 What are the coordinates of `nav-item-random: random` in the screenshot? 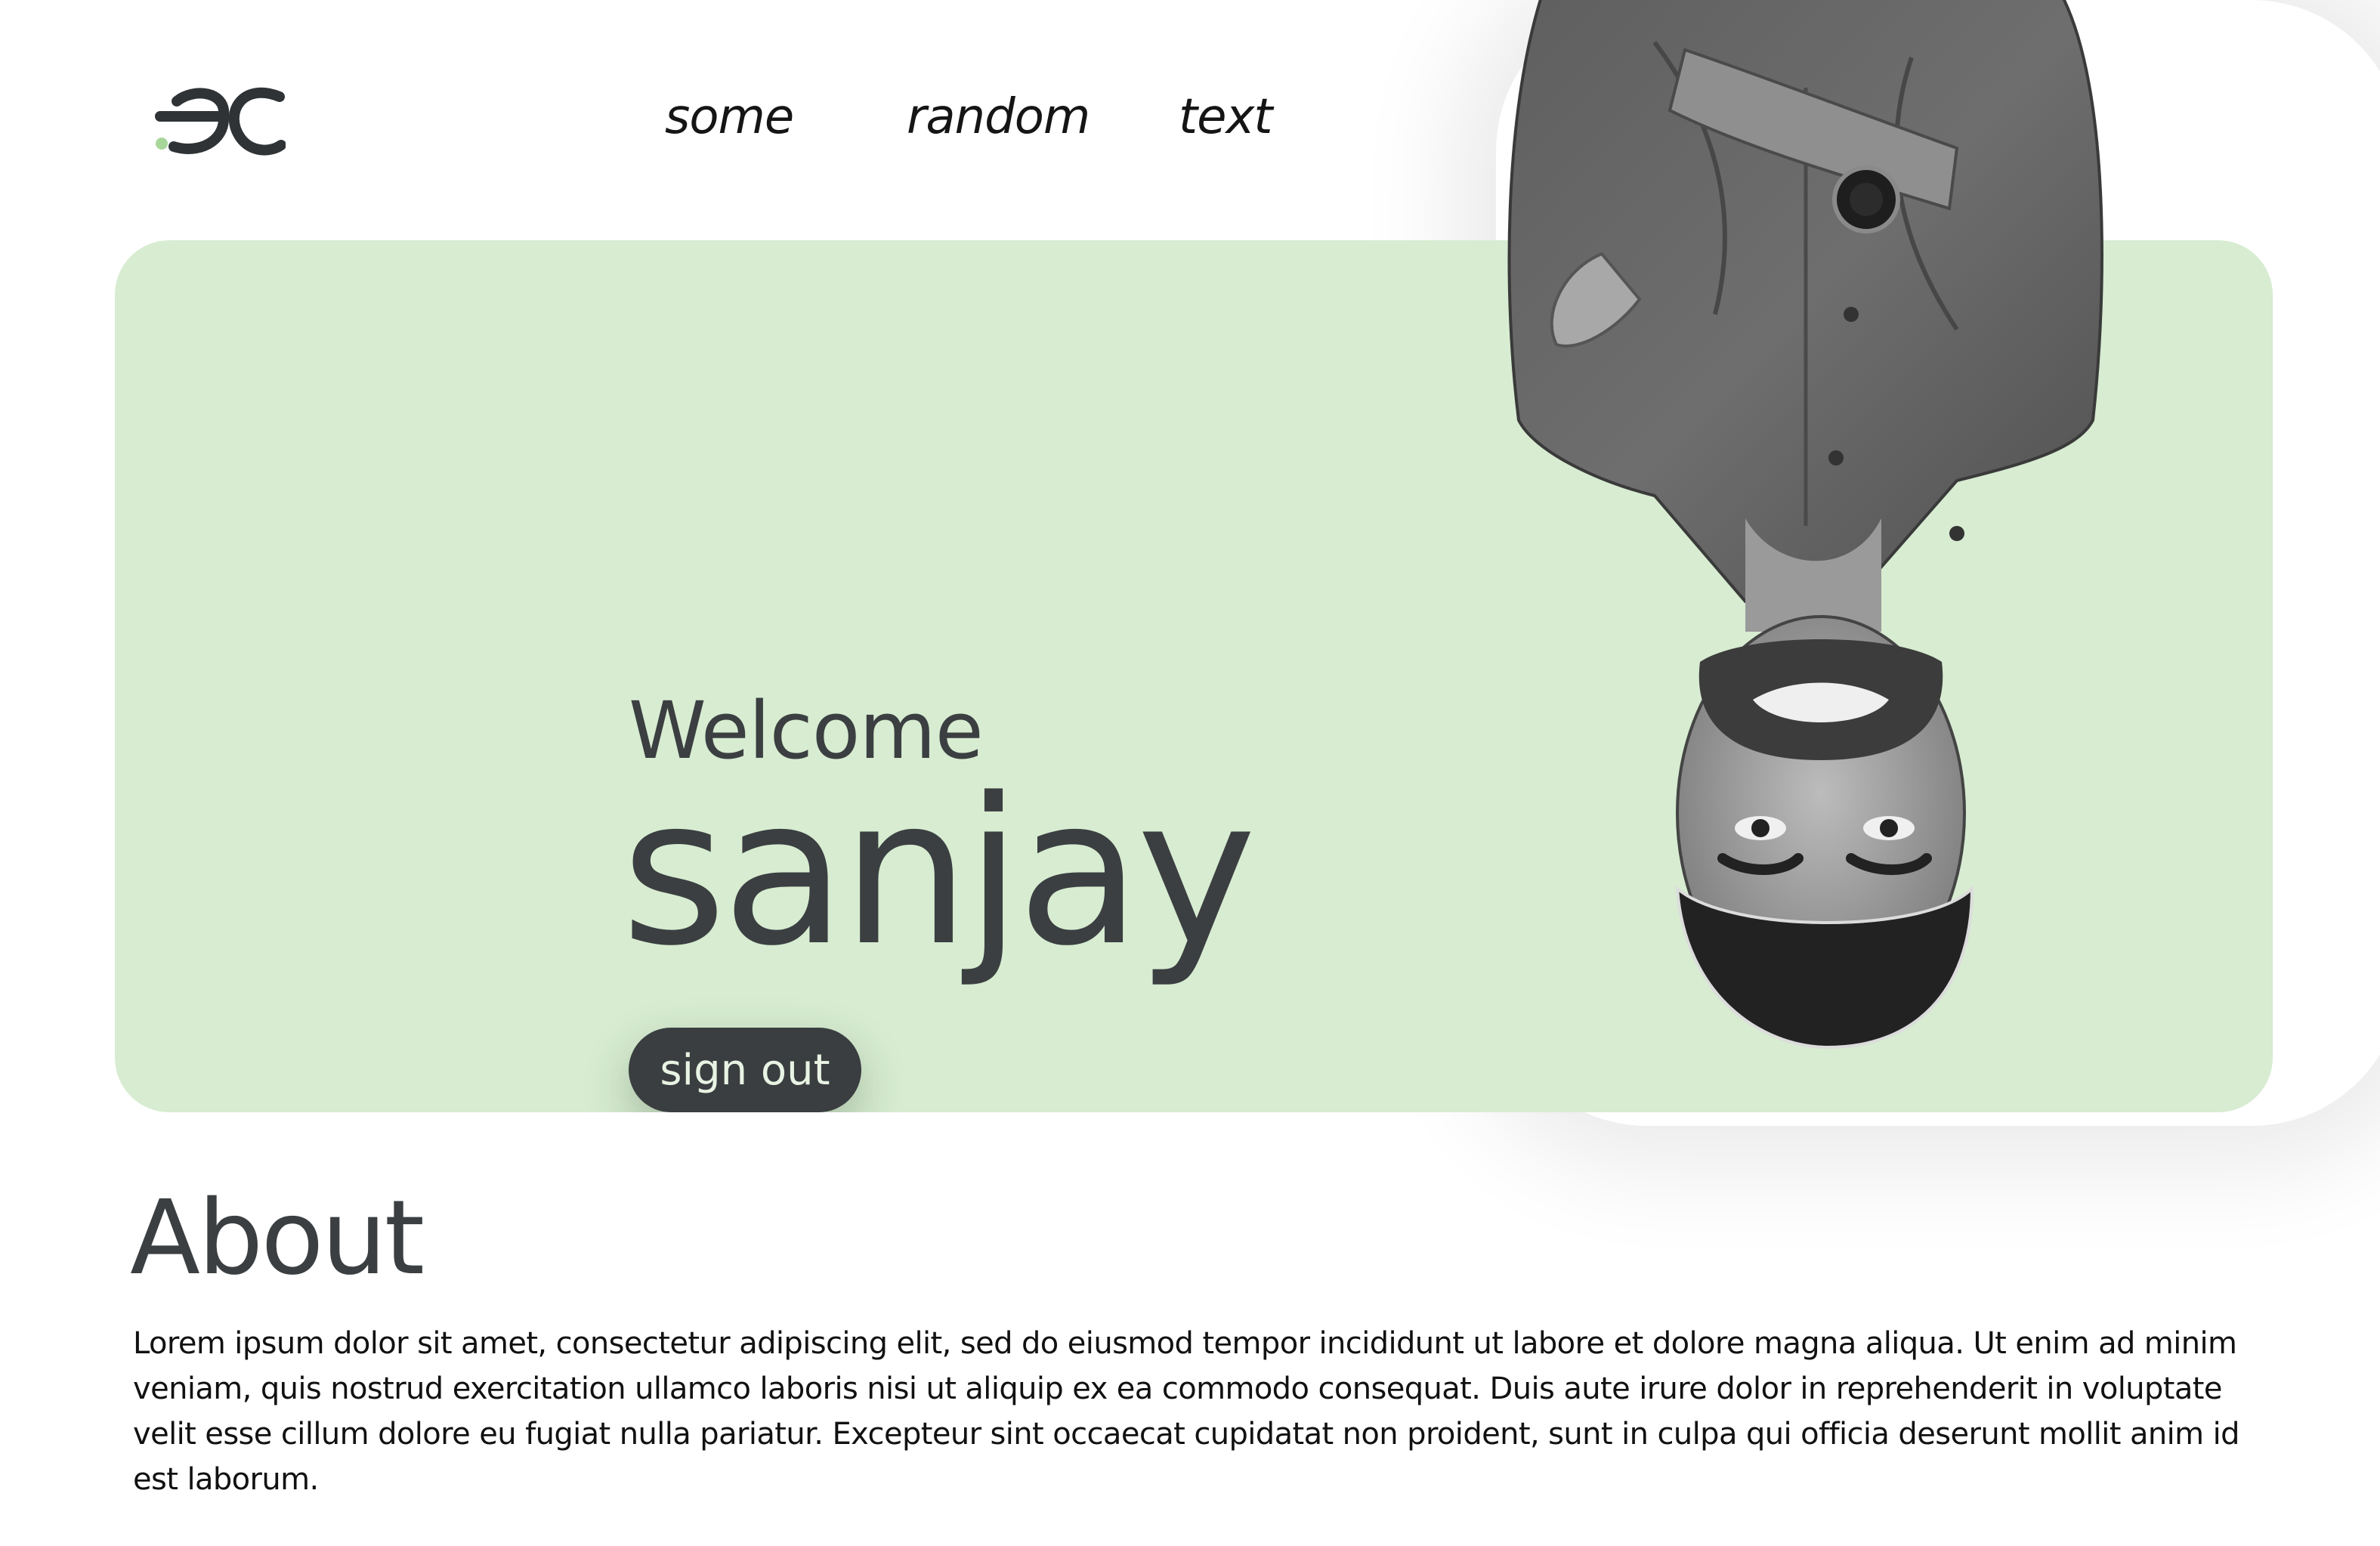 It's located at (998, 117).